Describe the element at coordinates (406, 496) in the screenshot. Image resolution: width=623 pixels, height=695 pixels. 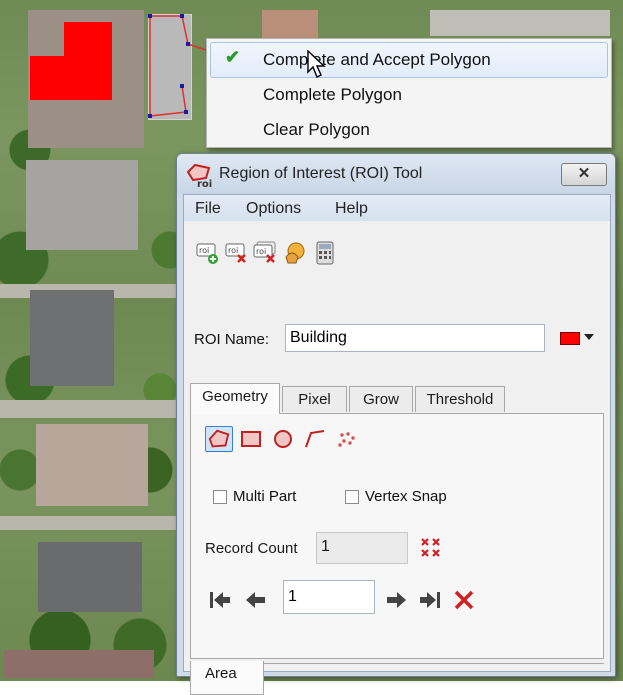
I see `vertex-snap-label: Vertex Snap` at that location.